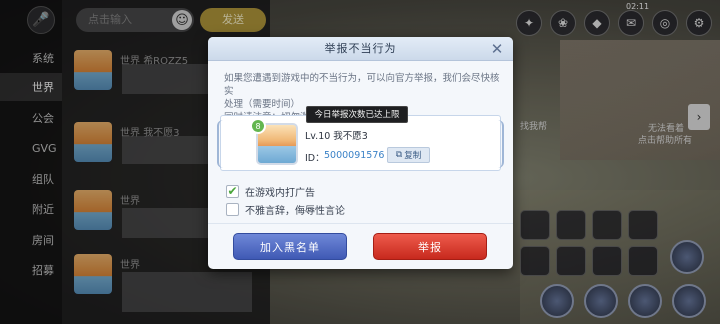  I want to click on close-icon: ✕, so click(497, 49).